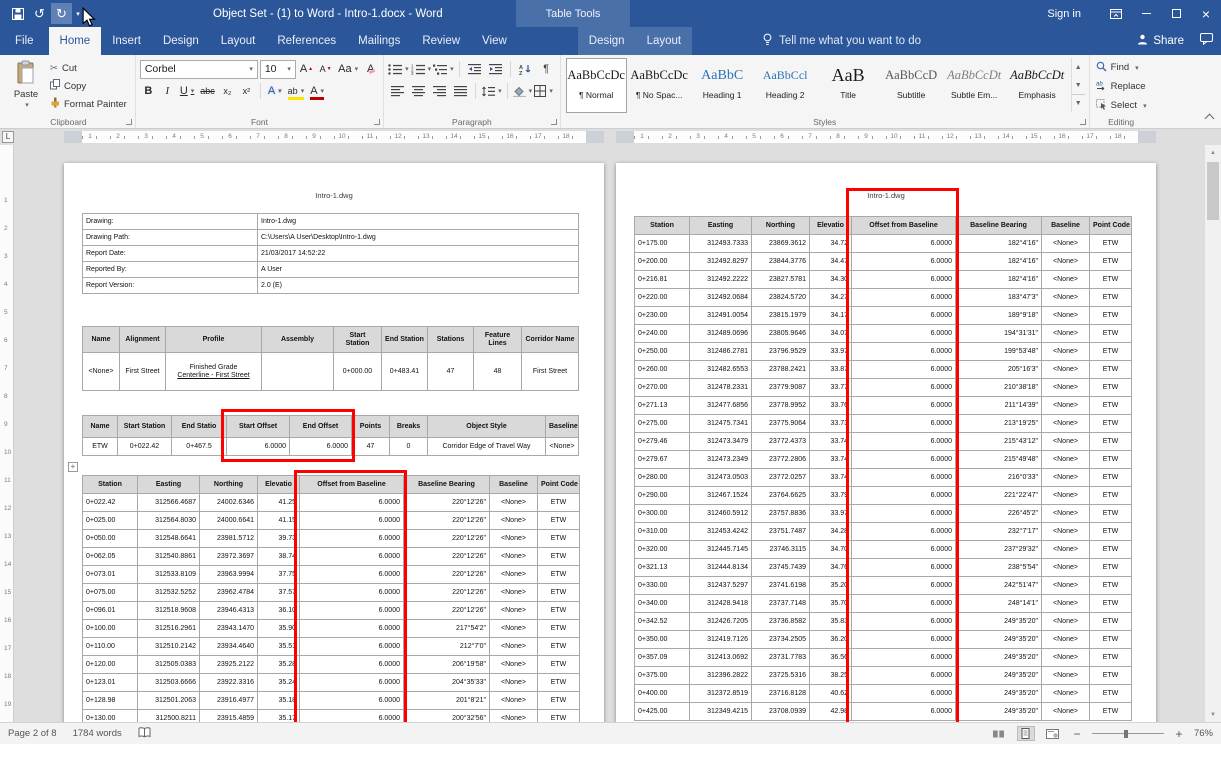 The image size is (1221, 770). Describe the element at coordinates (348, 69) in the screenshot. I see `change-case-button: Aa ▾` at that location.